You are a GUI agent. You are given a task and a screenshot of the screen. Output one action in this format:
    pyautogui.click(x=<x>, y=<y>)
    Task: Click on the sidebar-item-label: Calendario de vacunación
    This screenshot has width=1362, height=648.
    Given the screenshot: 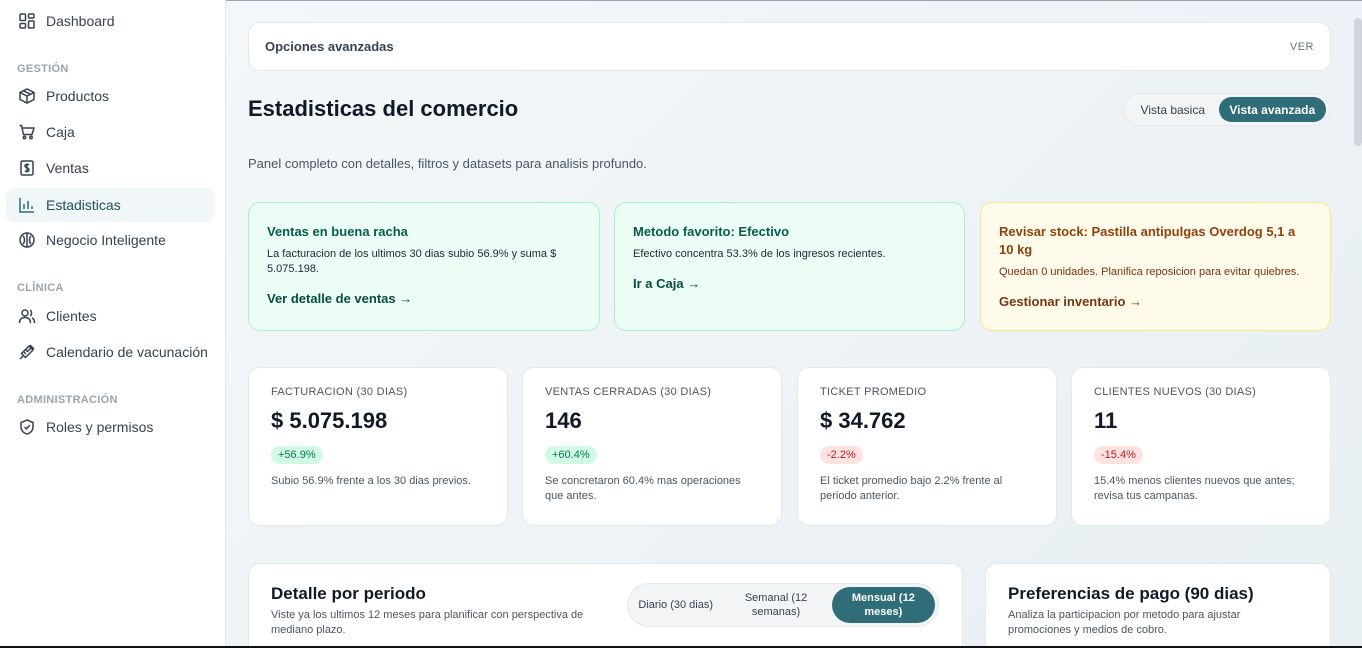 What is the action you would take?
    pyautogui.click(x=127, y=352)
    